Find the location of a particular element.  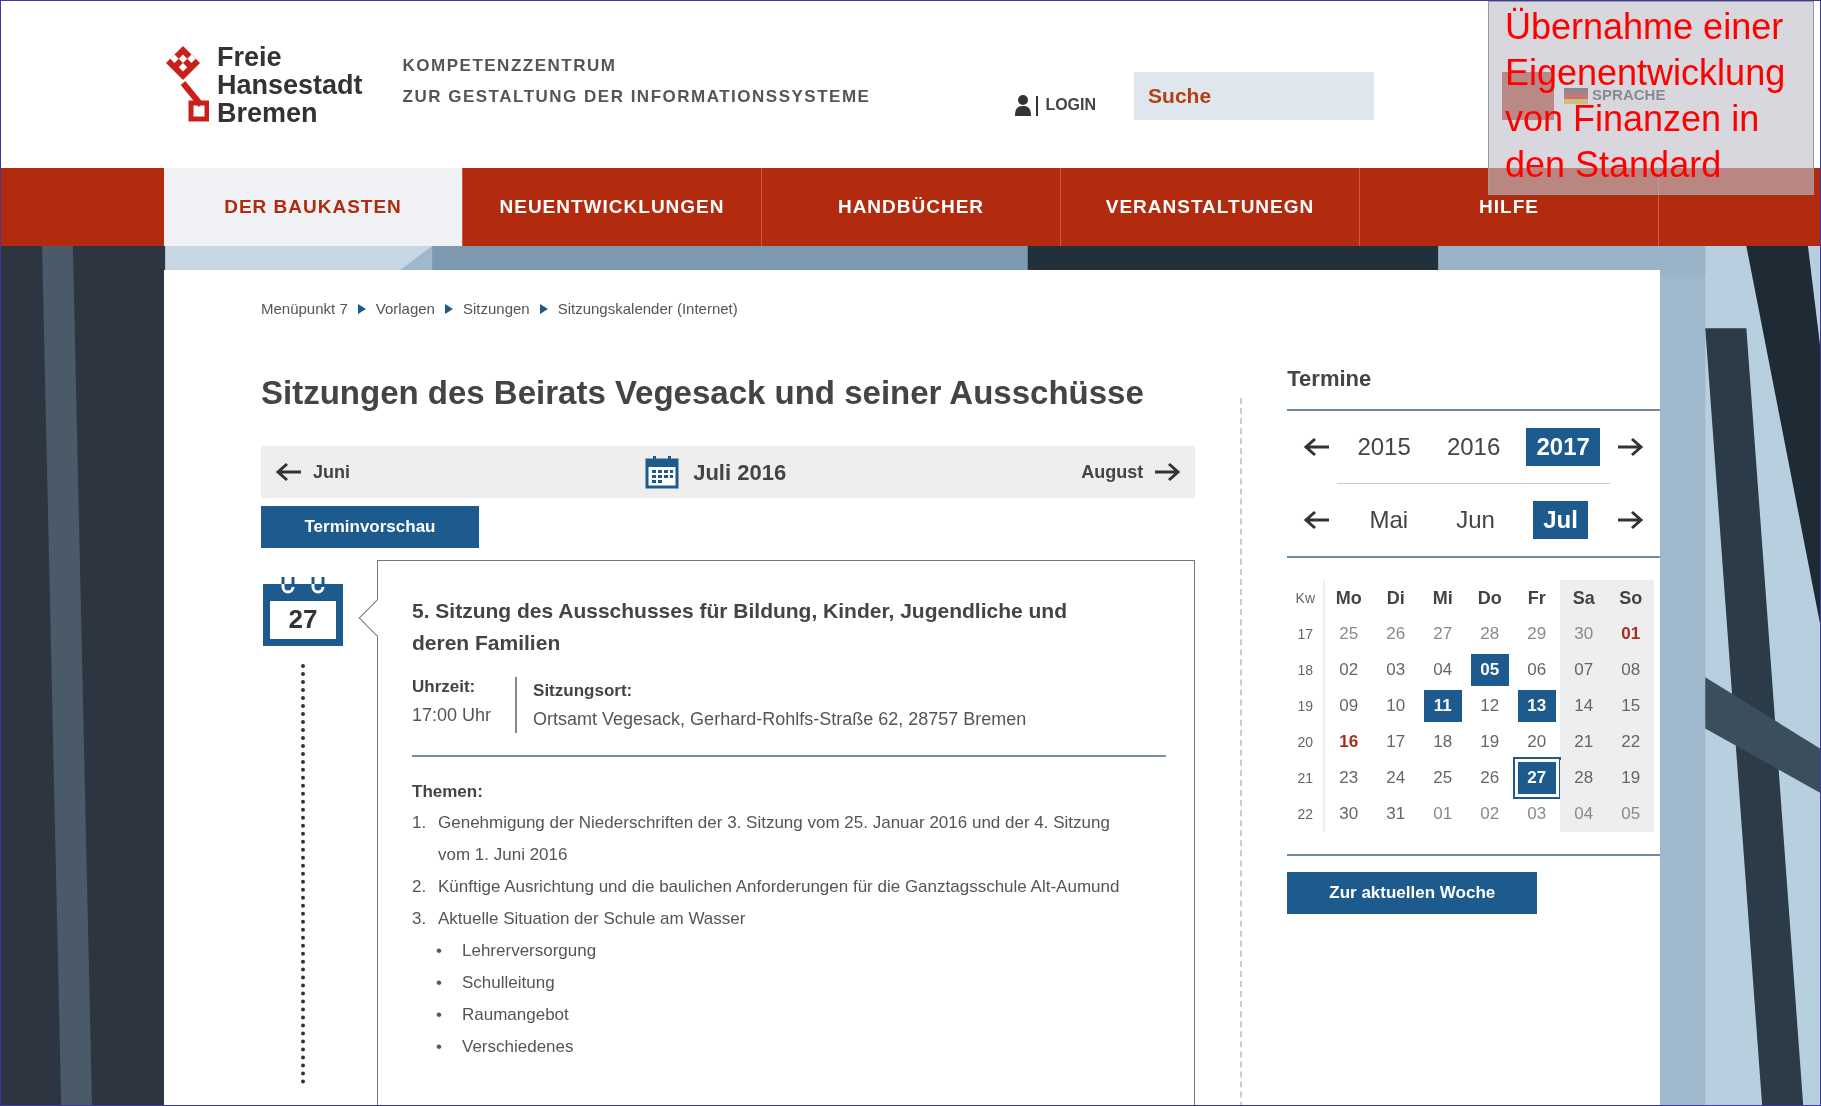

topic-text: Genehmigung der Niederschriften der 3. Sitzung vom 25. Januar 2016 und der 4. Sitzung vom 1. Juni 2016 is located at coordinates (774, 838).